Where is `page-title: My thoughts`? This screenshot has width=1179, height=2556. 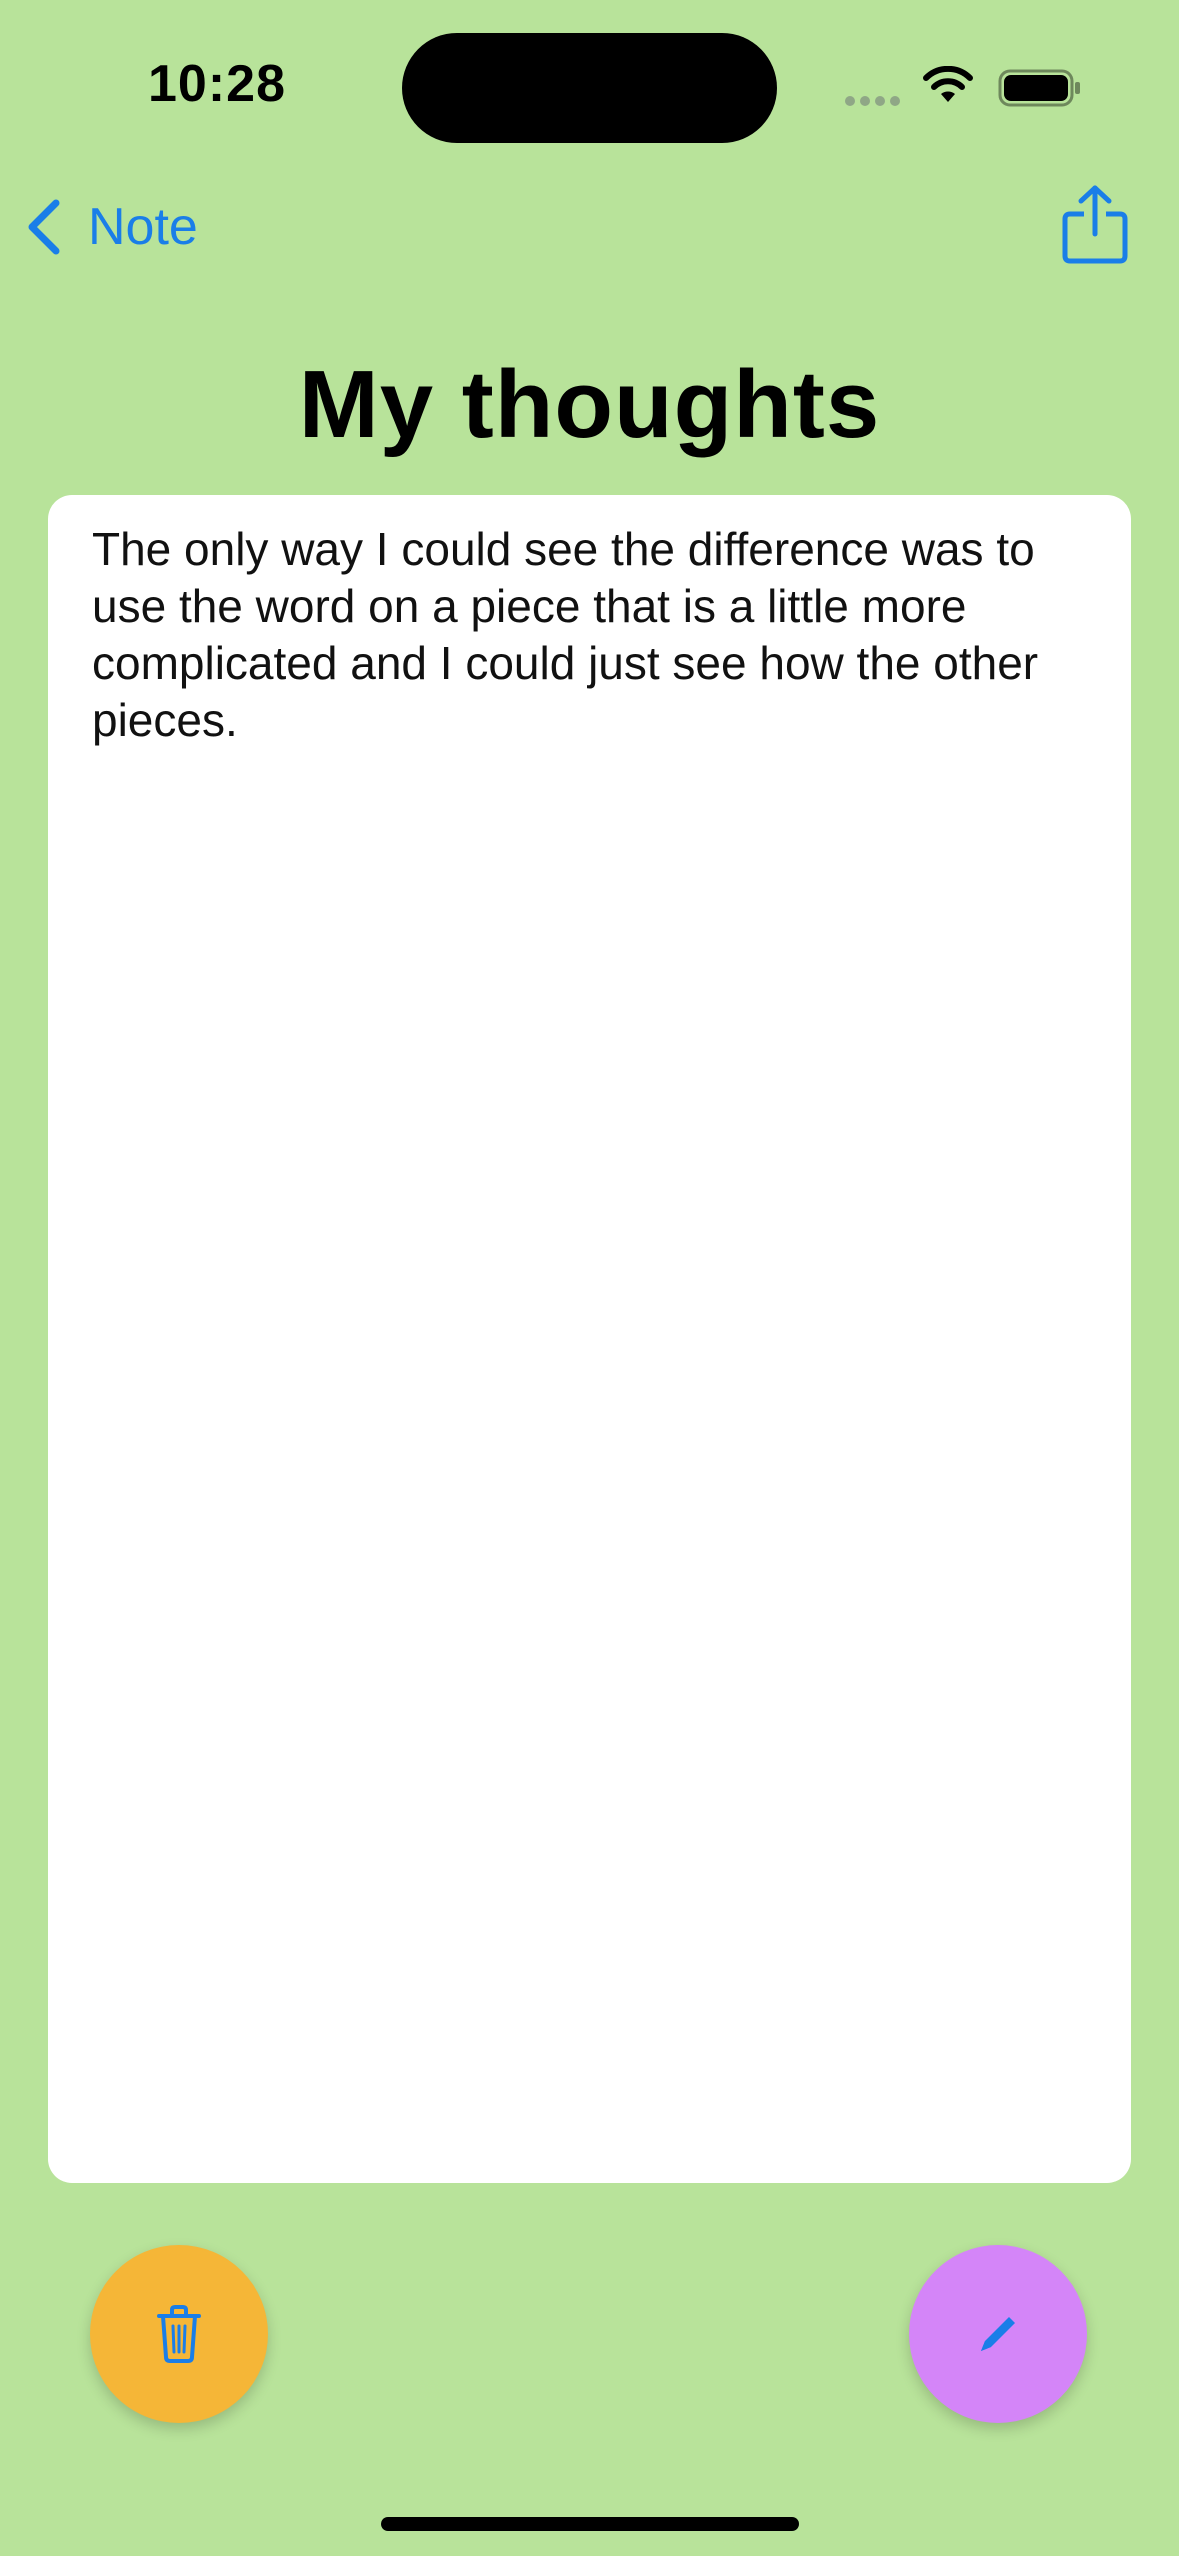
page-title: My thoughts is located at coordinates (589, 404).